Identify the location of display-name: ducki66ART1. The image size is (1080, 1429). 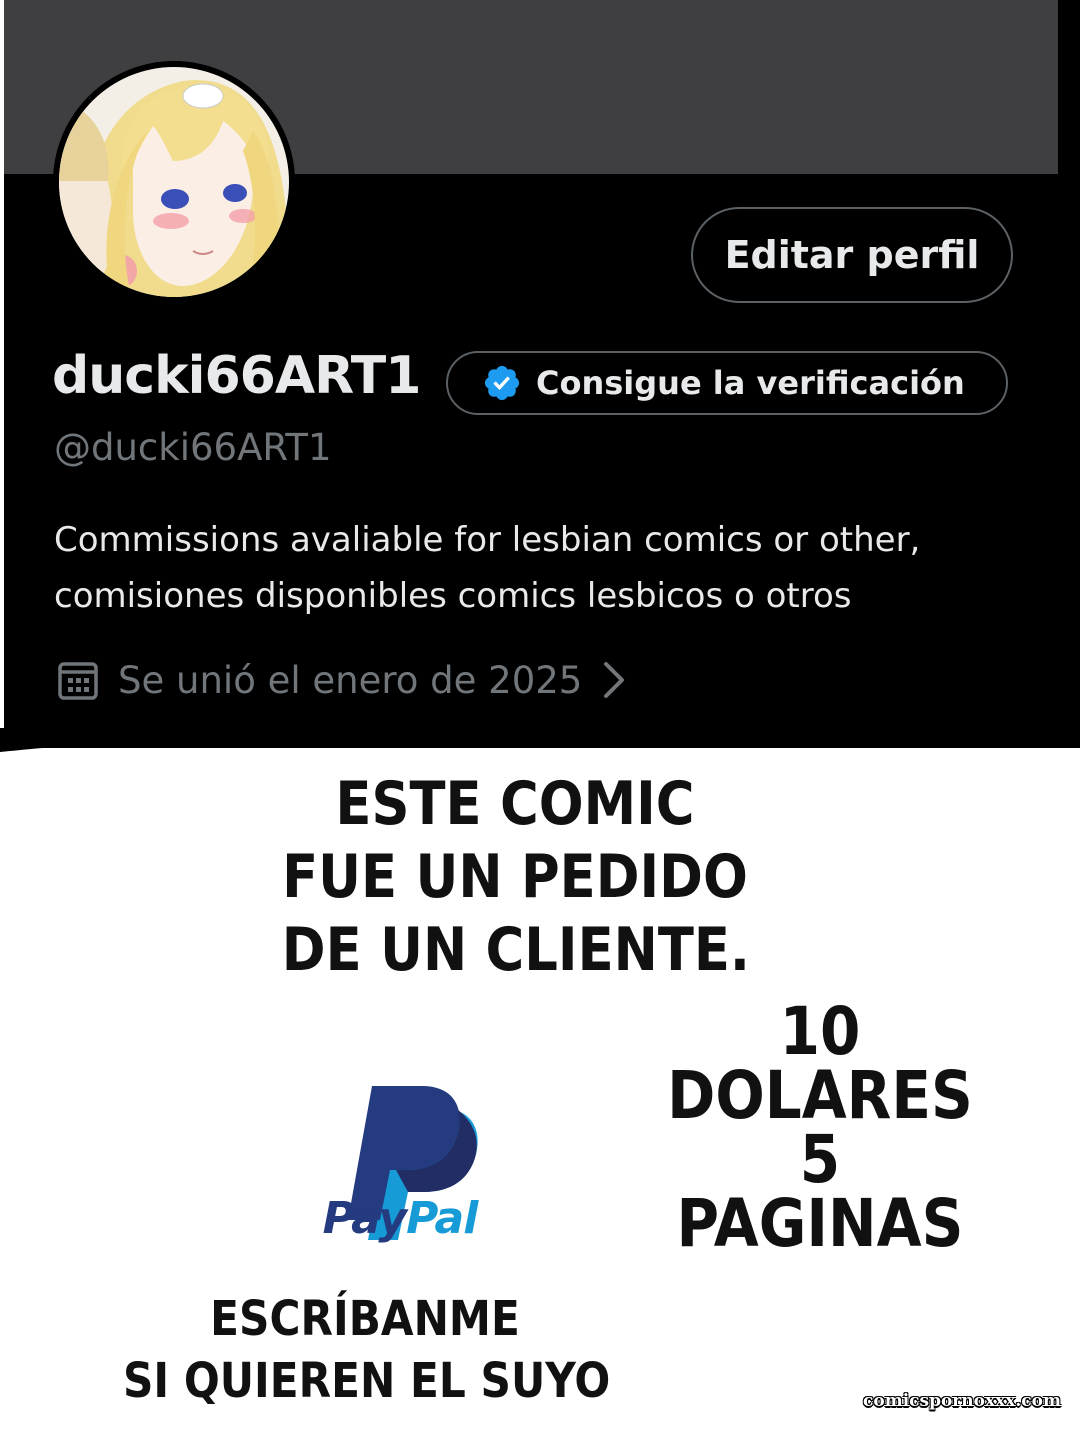
(236, 376).